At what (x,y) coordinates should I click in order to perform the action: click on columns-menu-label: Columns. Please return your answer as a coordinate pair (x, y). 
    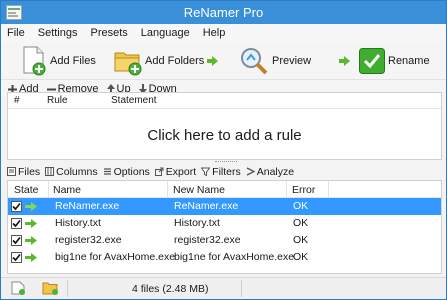
    Looking at the image, I should click on (77, 171).